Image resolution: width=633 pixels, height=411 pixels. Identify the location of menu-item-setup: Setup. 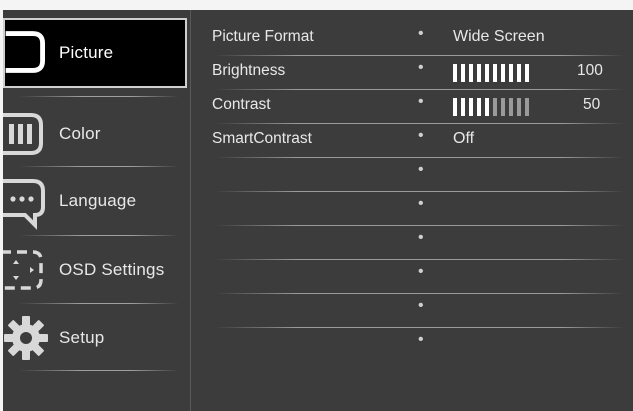
(97, 338).